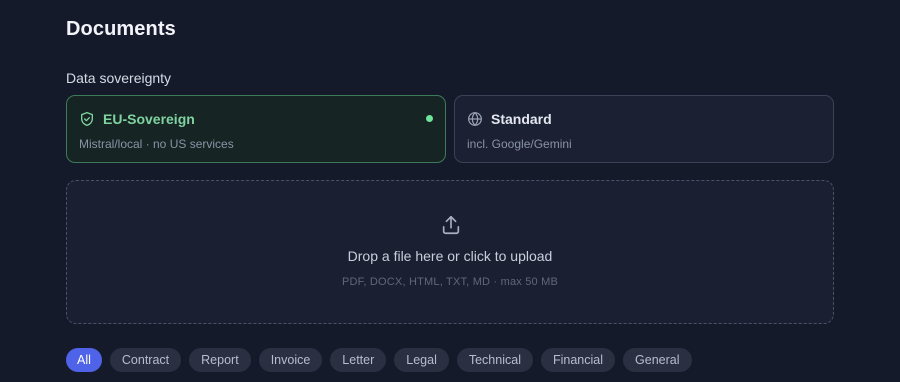 Image resolution: width=900 pixels, height=382 pixels. I want to click on filter-chip-legal: Legal, so click(421, 360).